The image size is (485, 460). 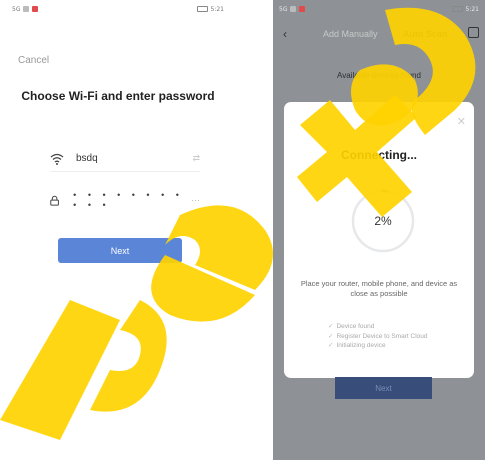 I want to click on wifi-ssid-value: bsdq, so click(x=87, y=158).